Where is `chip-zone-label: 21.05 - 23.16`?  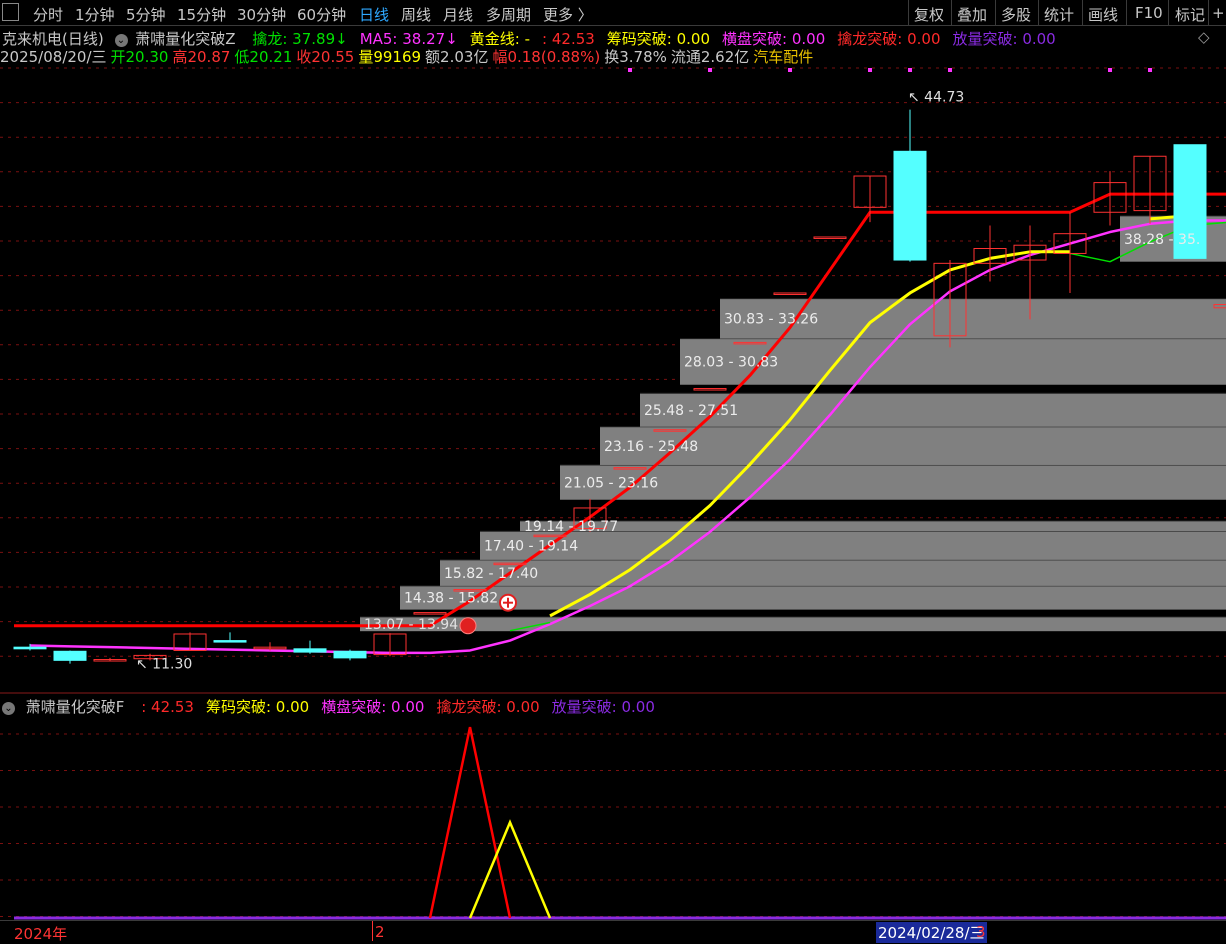 chip-zone-label: 21.05 - 23.16 is located at coordinates (611, 483).